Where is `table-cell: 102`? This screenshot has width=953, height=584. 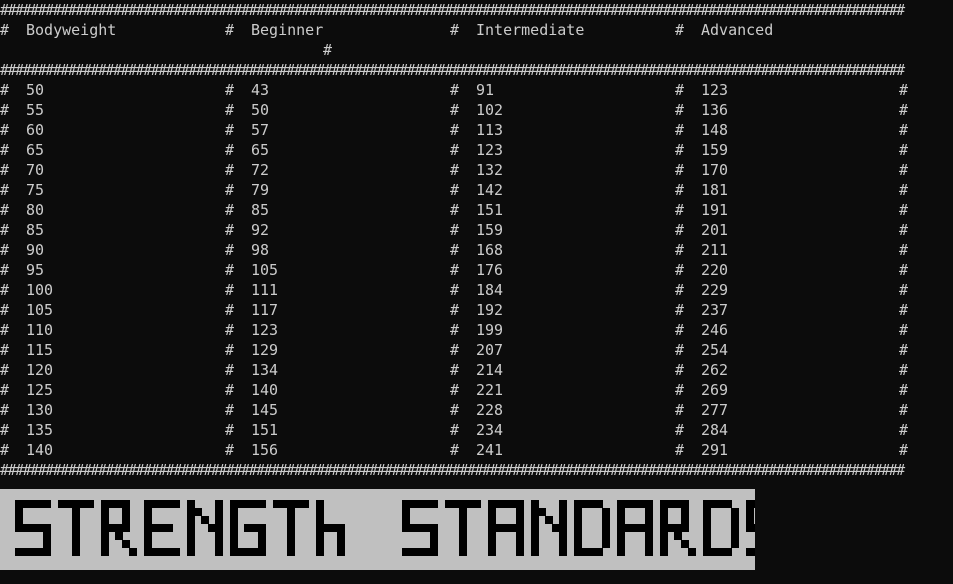
table-cell: 102 is located at coordinates (490, 110).